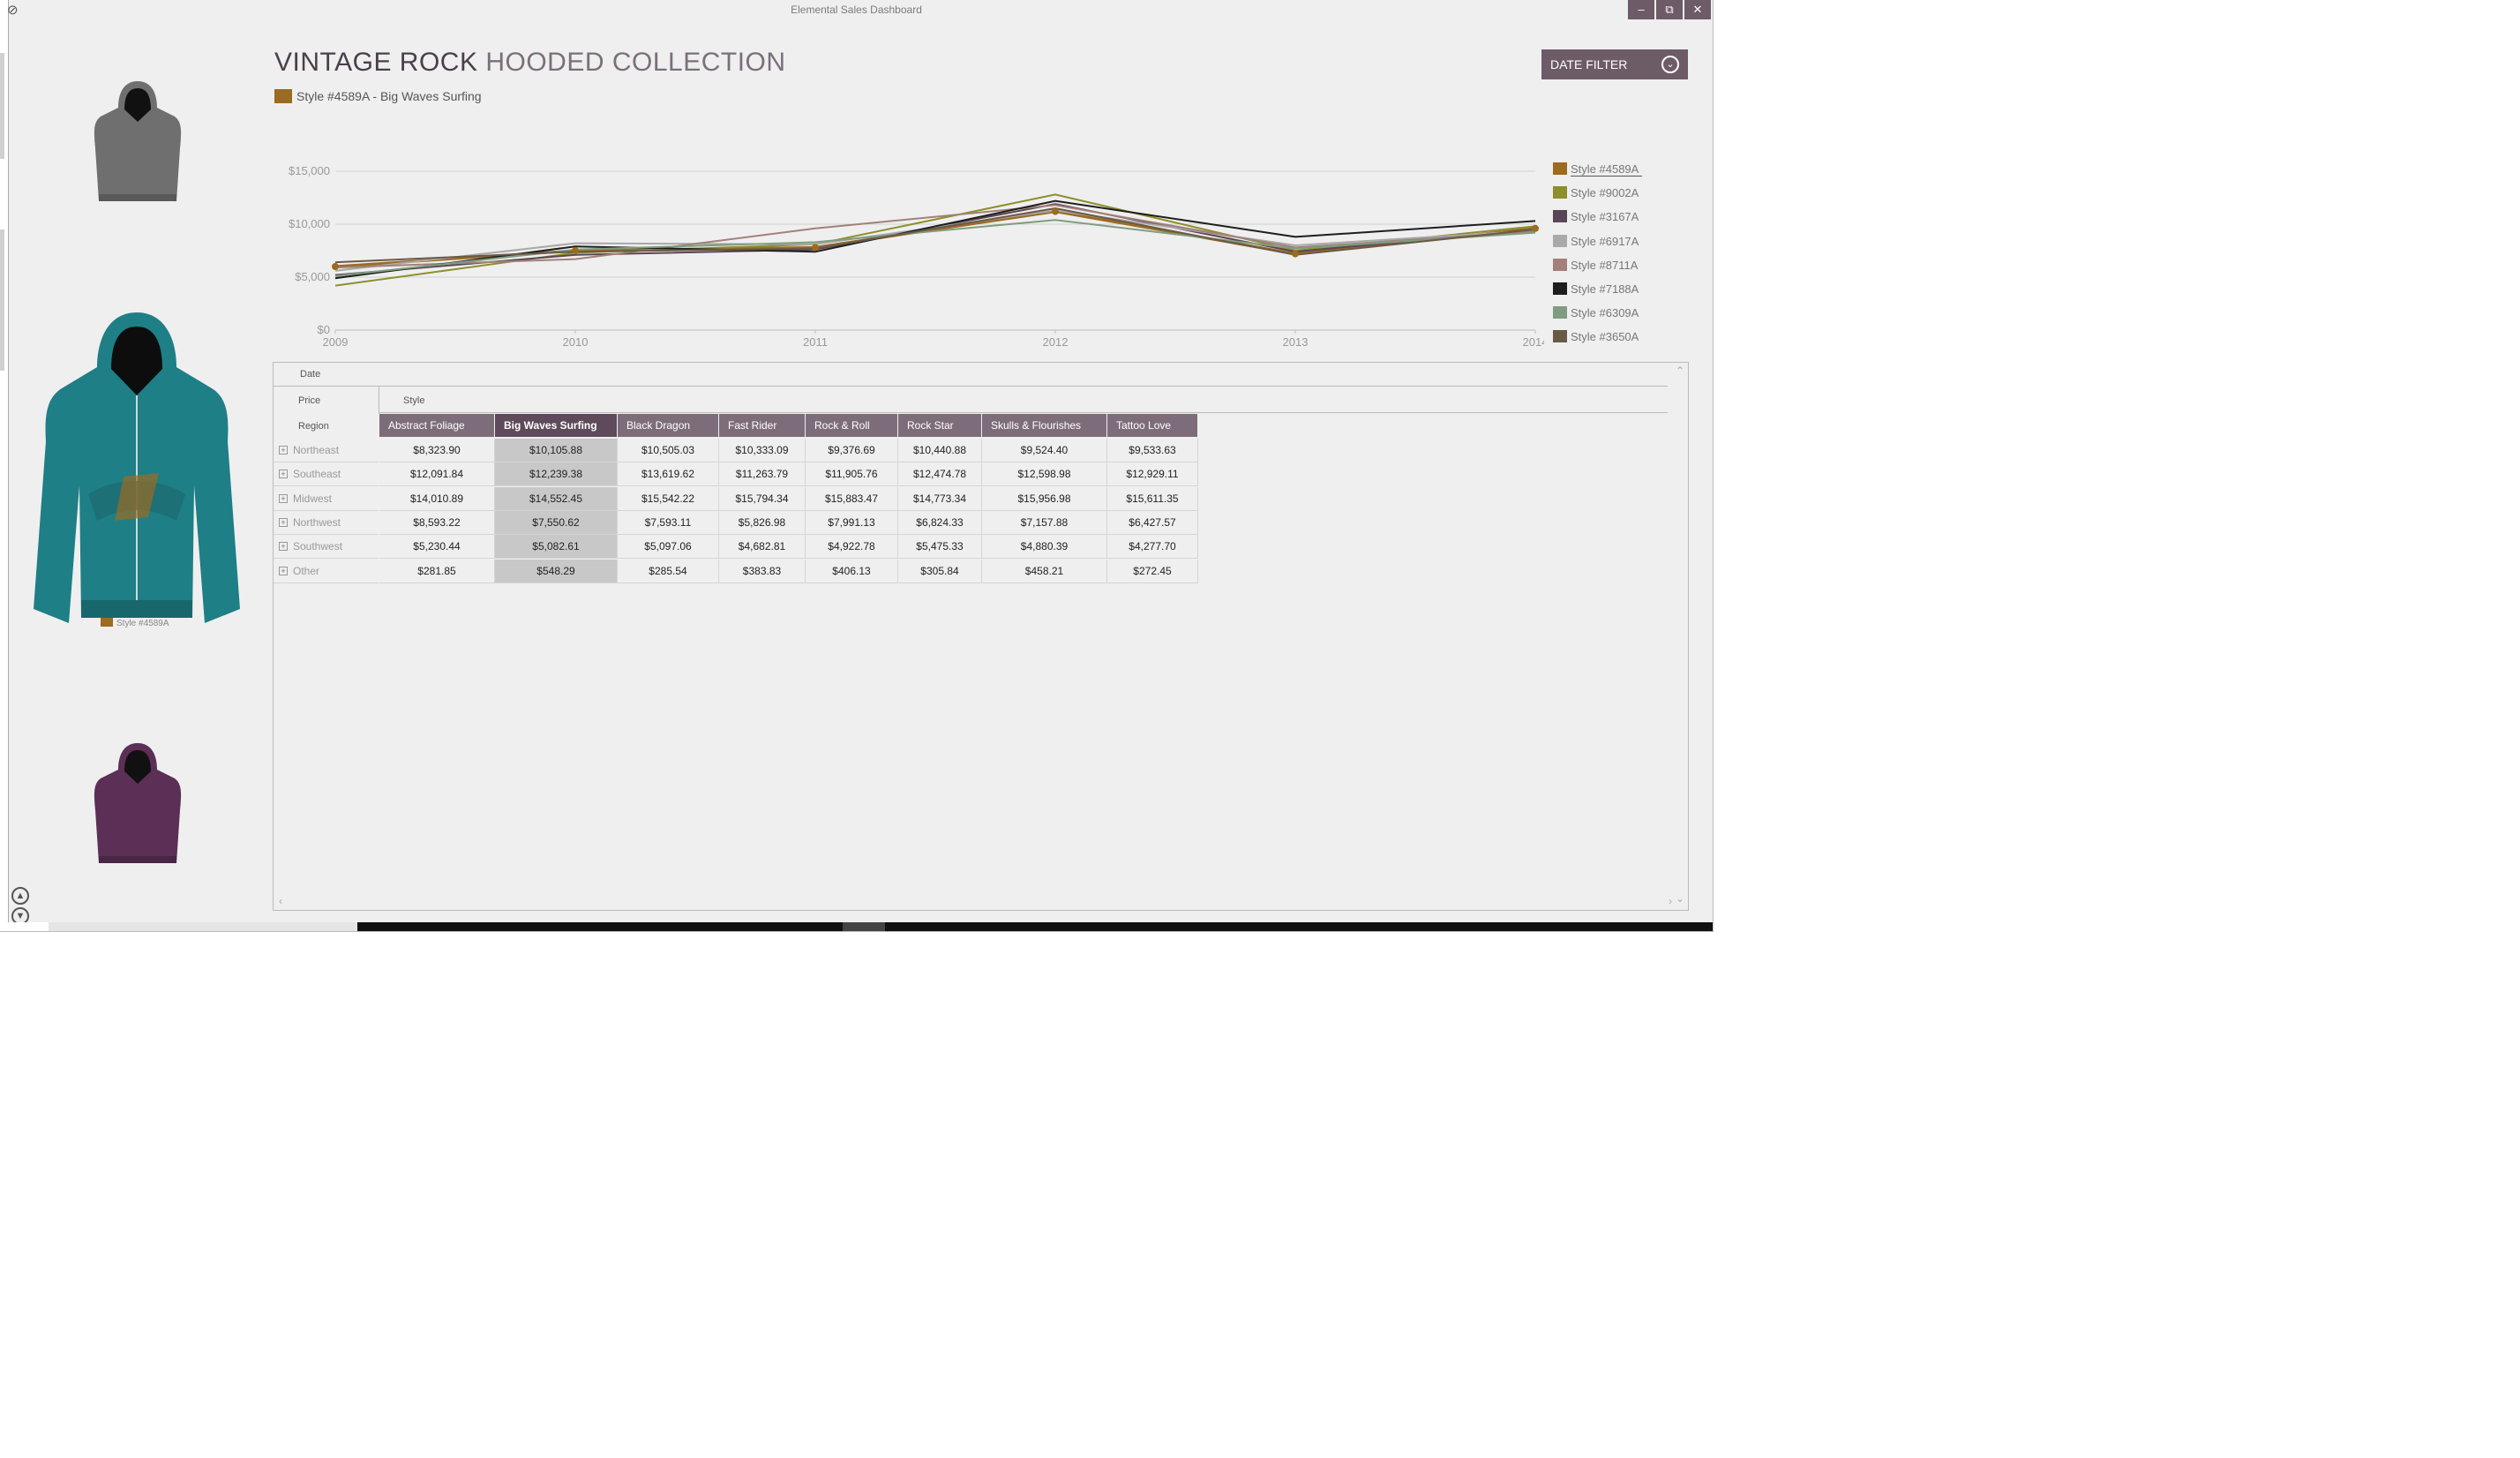 The height and width of the screenshot is (1458, 2520). What do you see at coordinates (413, 400) in the screenshot?
I see `field-style: Style` at bounding box center [413, 400].